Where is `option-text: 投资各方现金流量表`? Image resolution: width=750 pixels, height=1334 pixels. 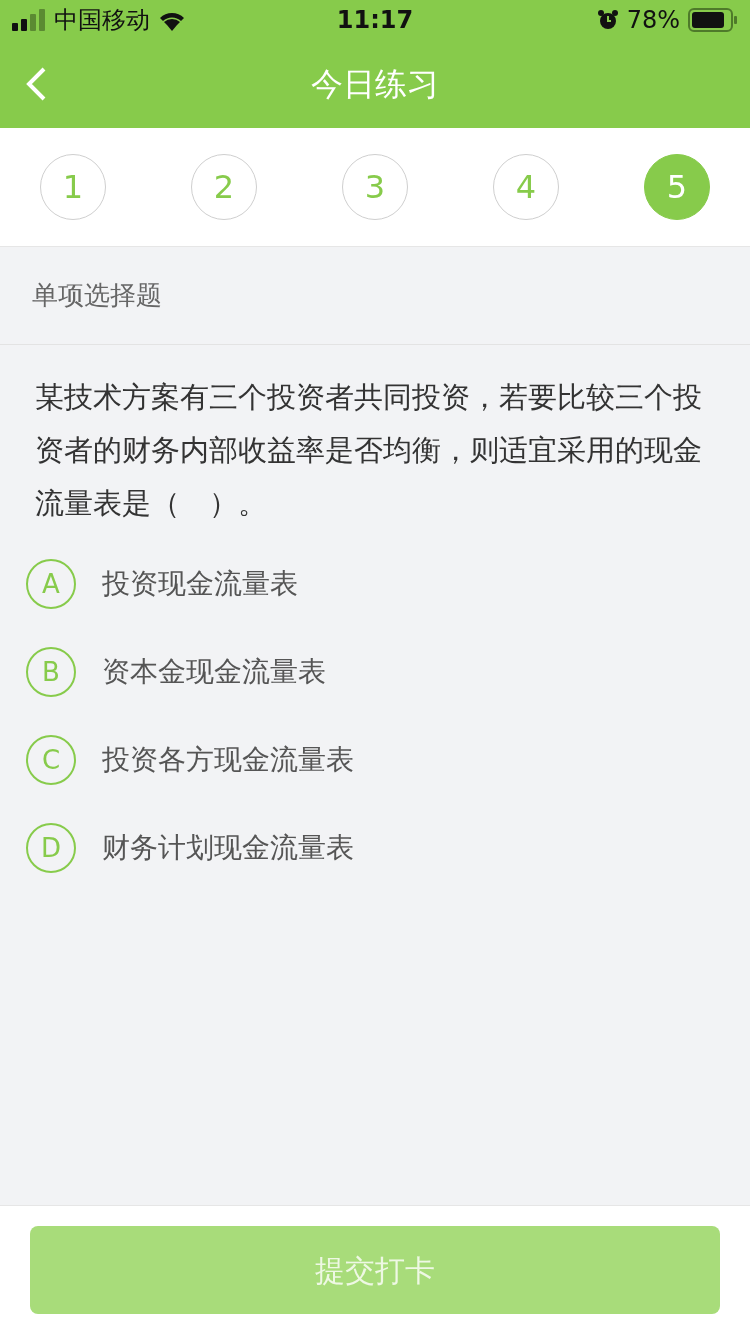
option-text: 投资各方现金流量表 is located at coordinates (228, 760).